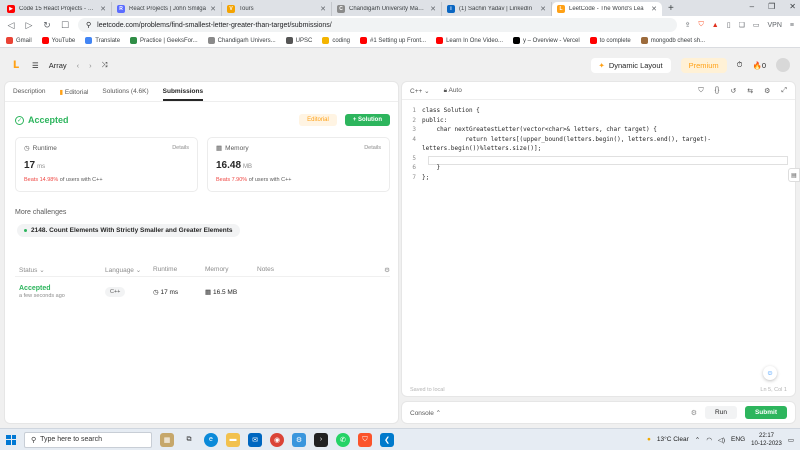 This screenshot has width=800, height=450. Describe the element at coordinates (697, 440) in the screenshot. I see `chevron-up-icon: ⌃` at that location.